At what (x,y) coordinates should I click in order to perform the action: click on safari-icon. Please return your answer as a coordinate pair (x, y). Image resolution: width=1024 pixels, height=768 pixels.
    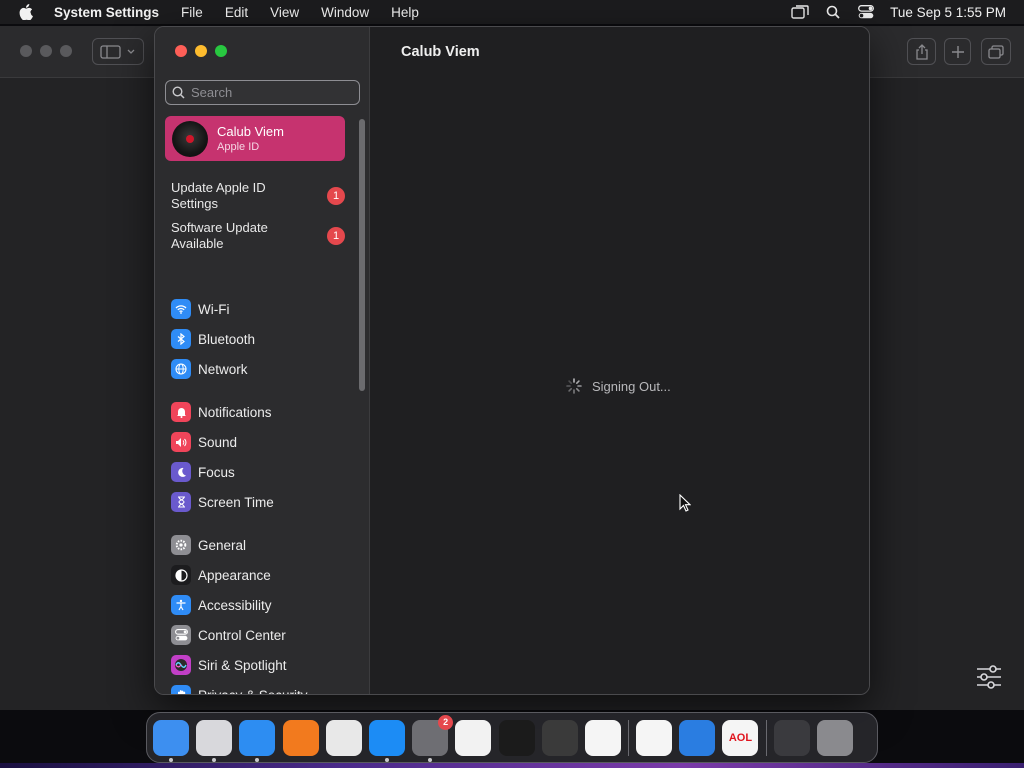
    Looking at the image, I should click on (257, 740).